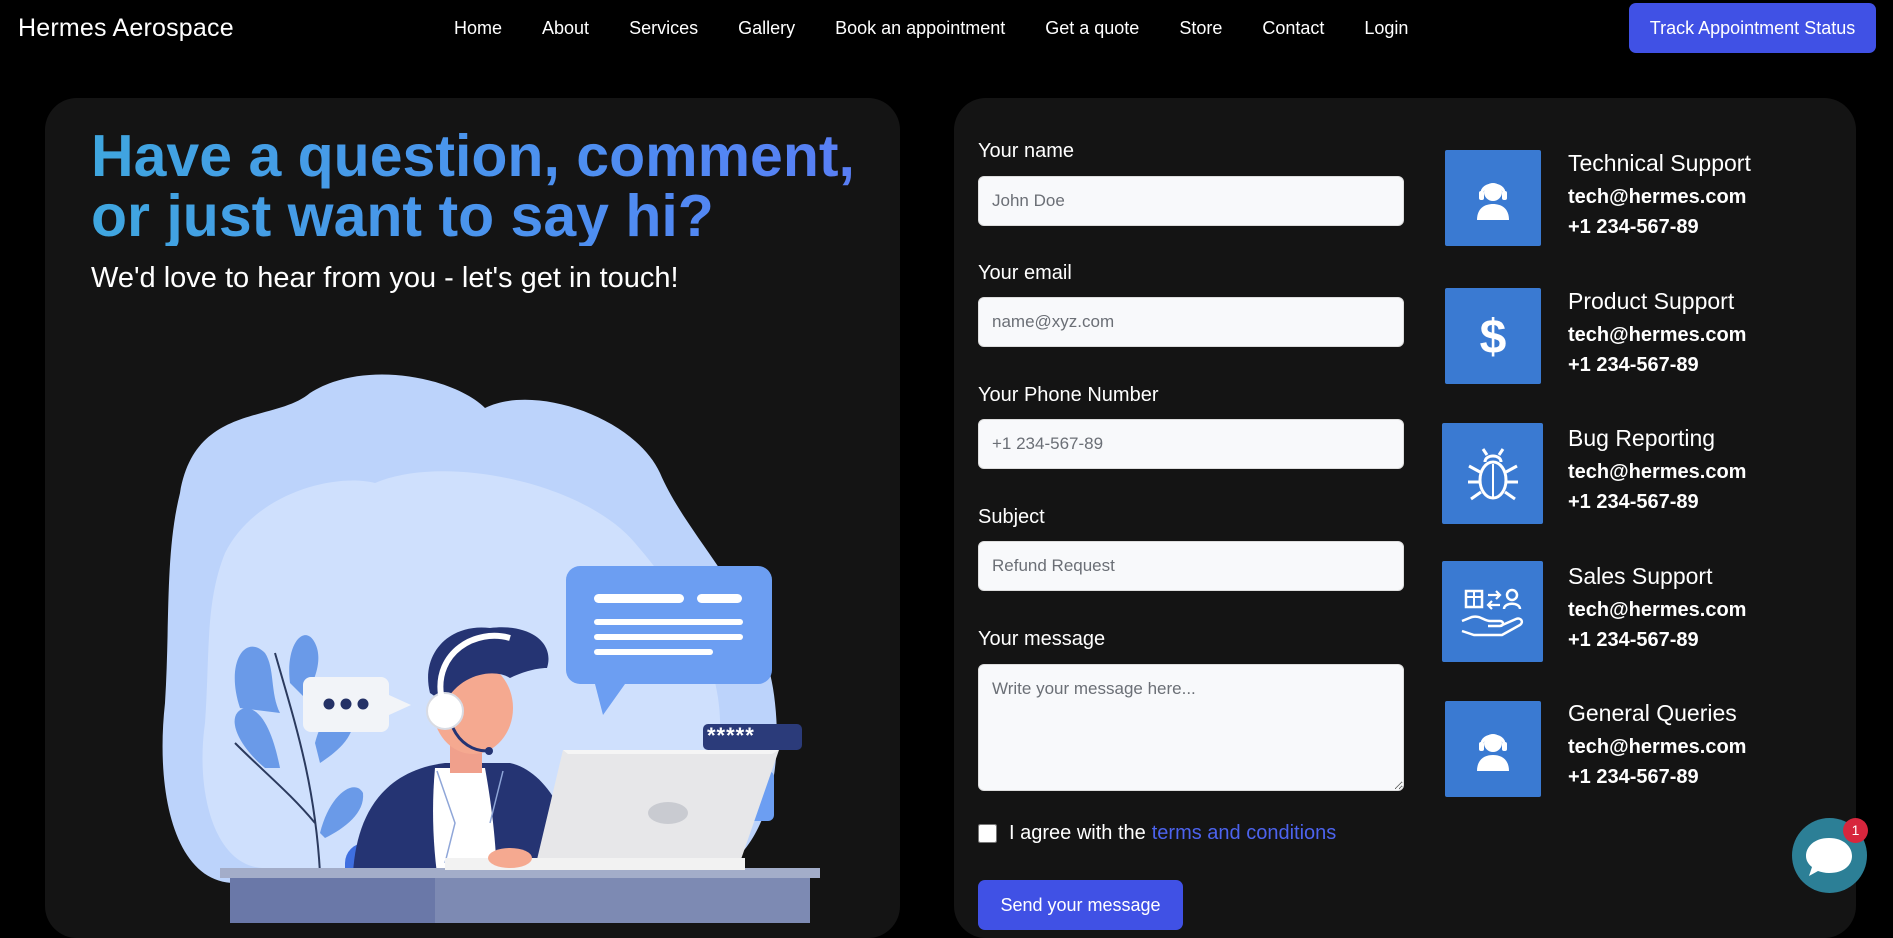 The height and width of the screenshot is (938, 1893). I want to click on phone-label: Your Phone Number, so click(1068, 395).